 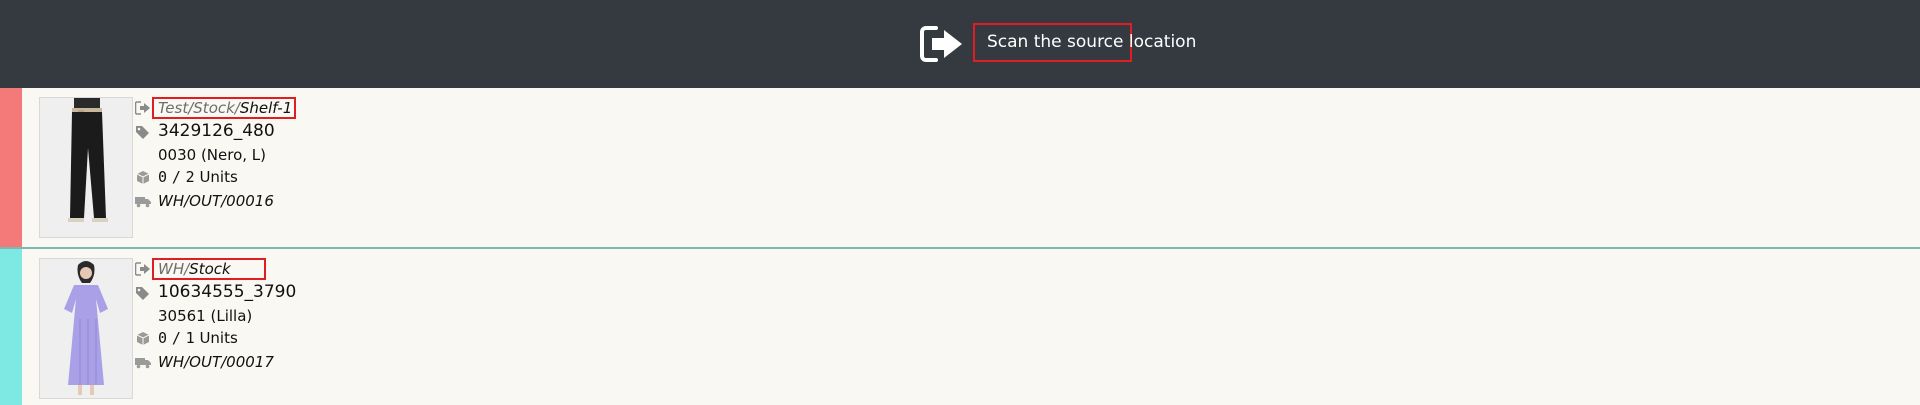 I want to click on location-name: Shelf-1, so click(x=266, y=108).